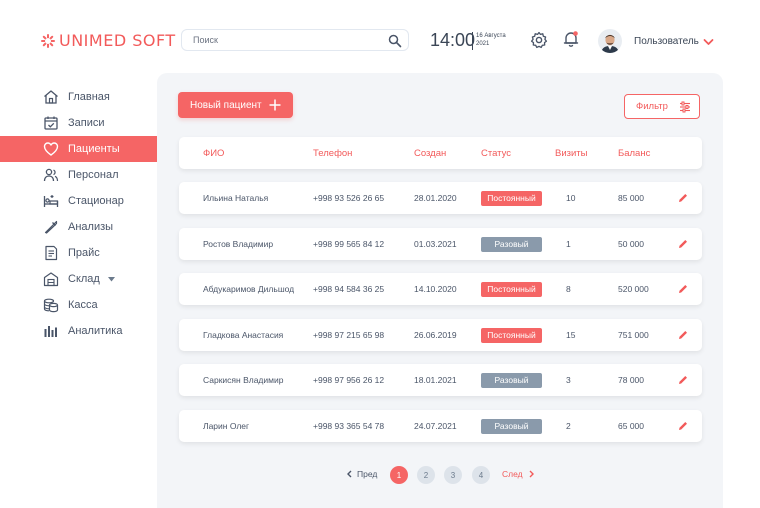  I want to click on column-header: Телефон, so click(332, 153).